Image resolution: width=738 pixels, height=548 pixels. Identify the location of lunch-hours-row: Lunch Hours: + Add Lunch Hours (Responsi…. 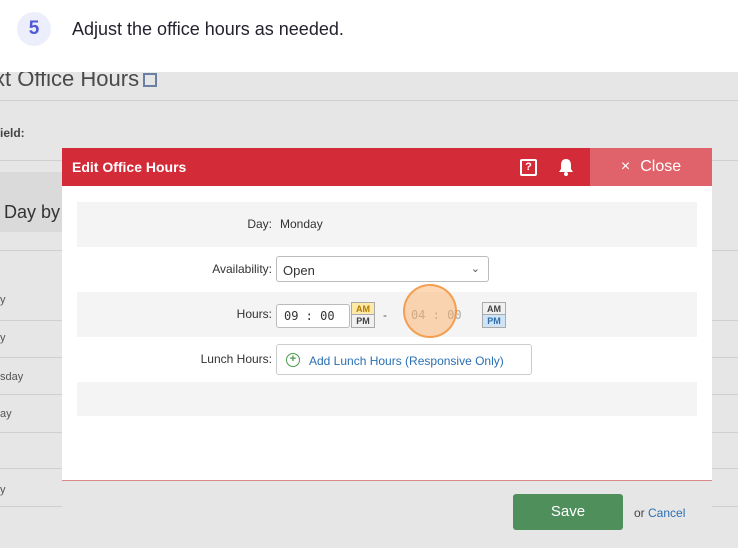
(387, 359).